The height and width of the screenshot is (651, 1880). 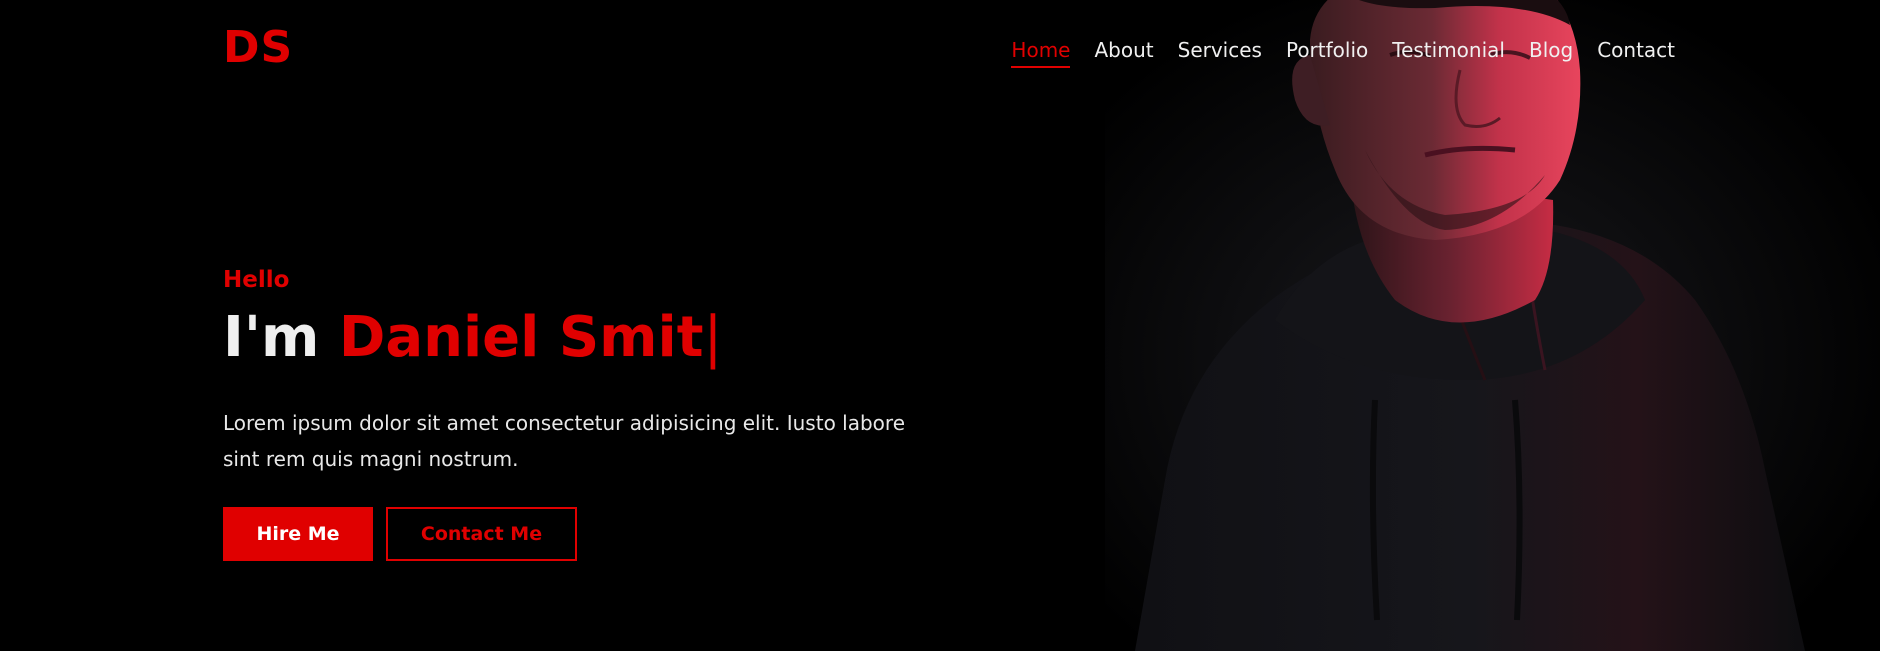 I want to click on nav-link-services: Services, so click(x=1220, y=53).